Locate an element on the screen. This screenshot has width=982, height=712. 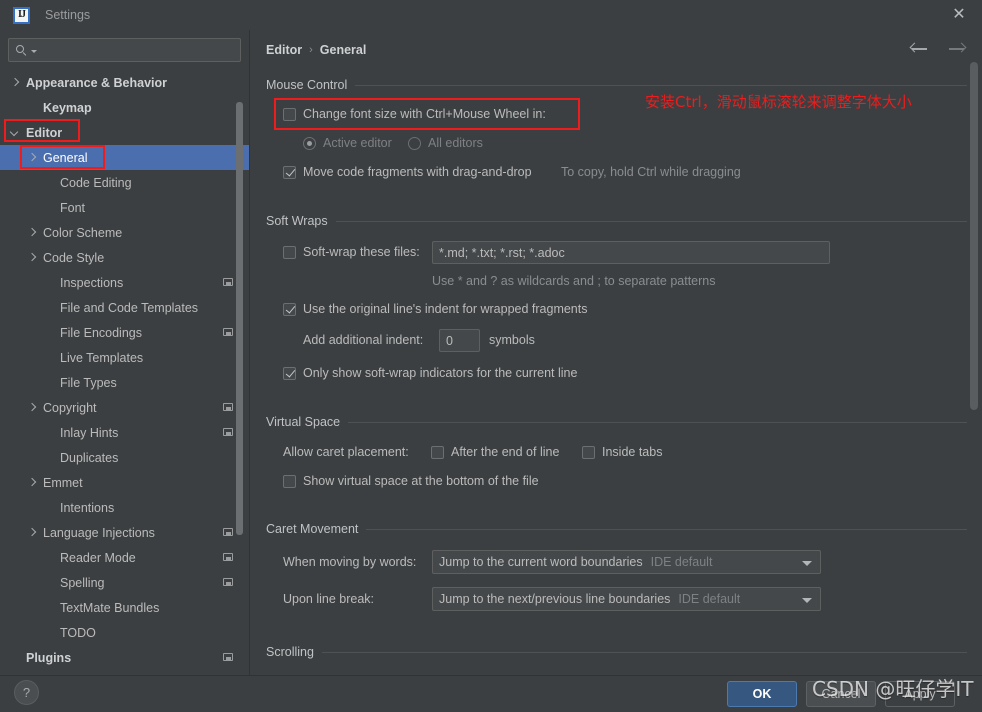
breadcrumb-leaf: General is located at coordinates (343, 50).